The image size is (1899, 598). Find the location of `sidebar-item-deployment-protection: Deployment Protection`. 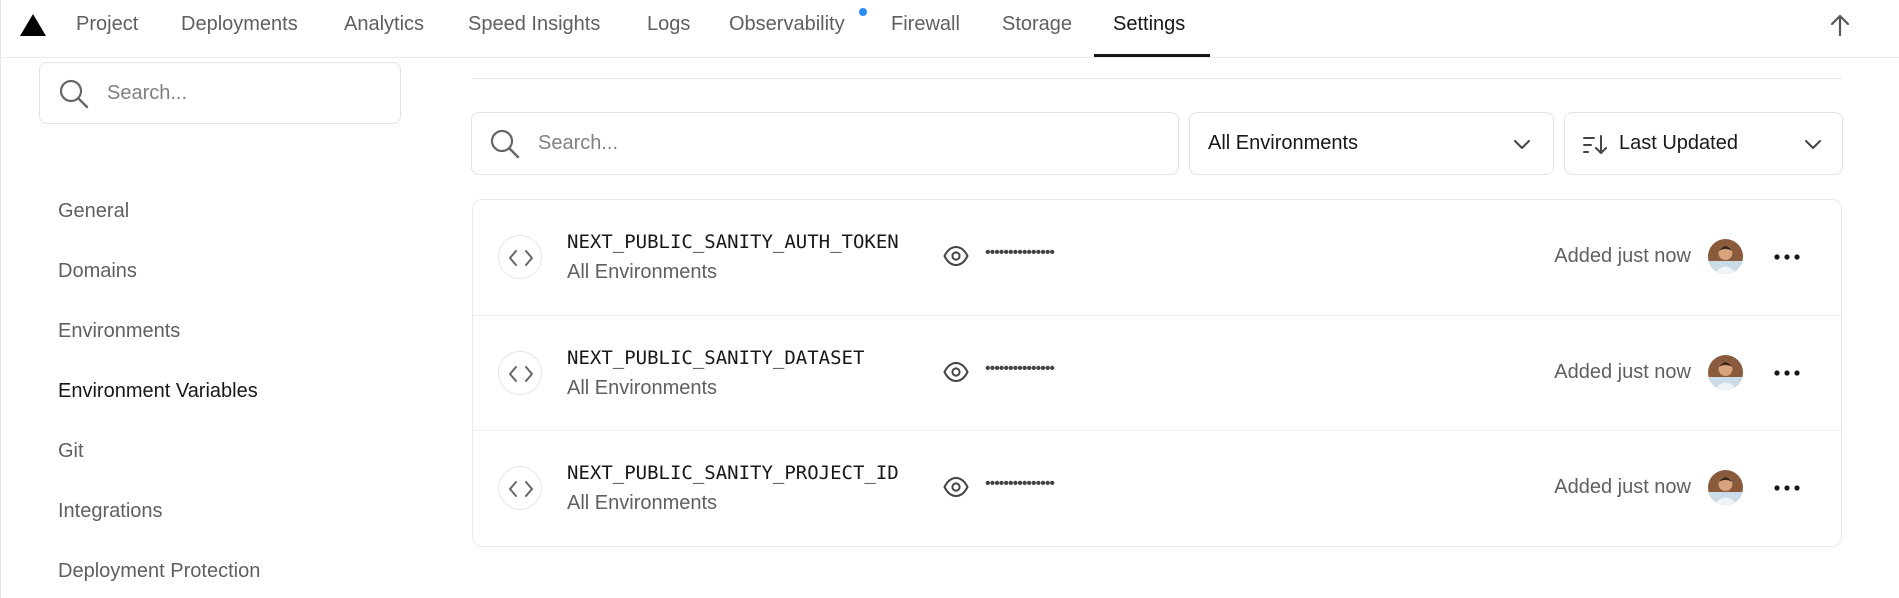

sidebar-item-deployment-protection: Deployment Protection is located at coordinates (159, 571).